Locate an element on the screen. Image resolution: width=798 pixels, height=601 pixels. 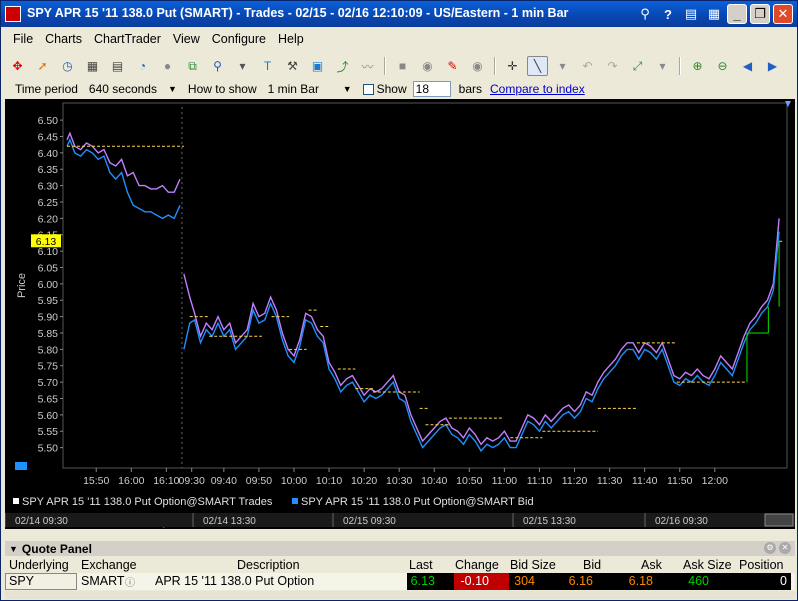
undo-icon: ↶ is located at coordinates (587, 66).